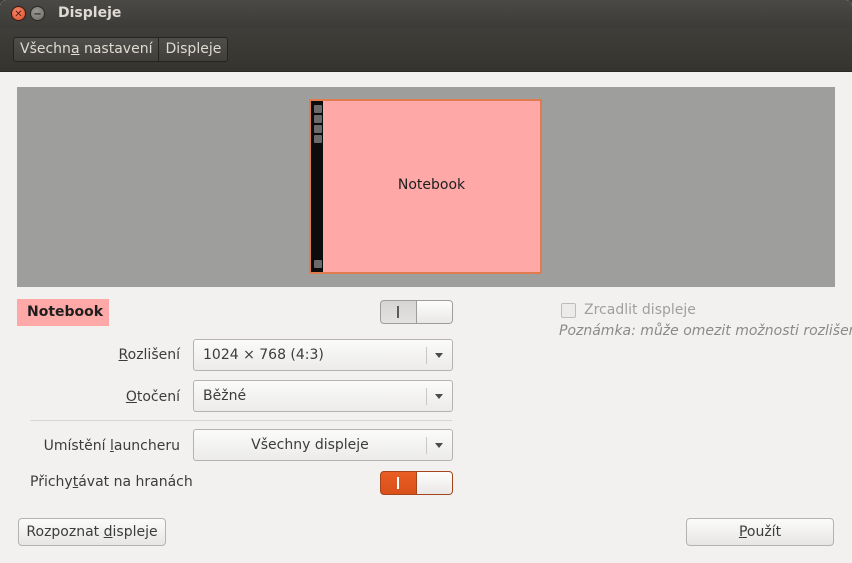 This screenshot has height=563, width=852. Describe the element at coordinates (317, 186) in the screenshot. I see `launcher-preview` at that location.